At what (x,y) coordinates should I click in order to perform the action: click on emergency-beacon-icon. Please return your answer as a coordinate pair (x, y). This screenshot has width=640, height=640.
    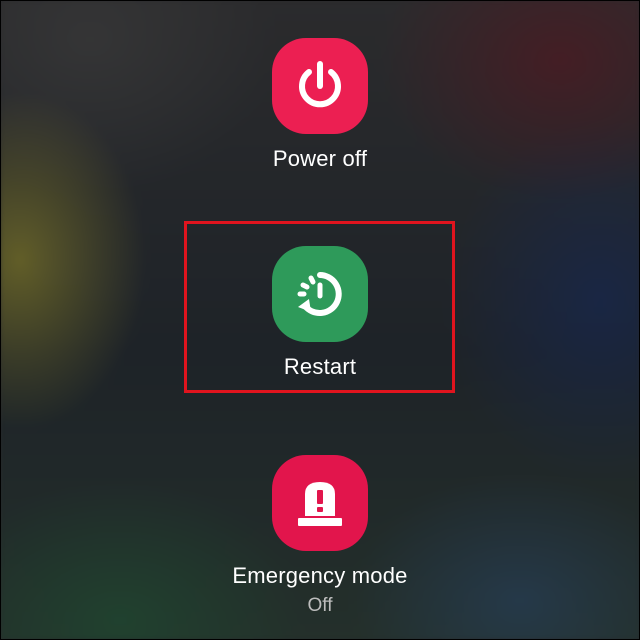
    Looking at the image, I should click on (320, 504).